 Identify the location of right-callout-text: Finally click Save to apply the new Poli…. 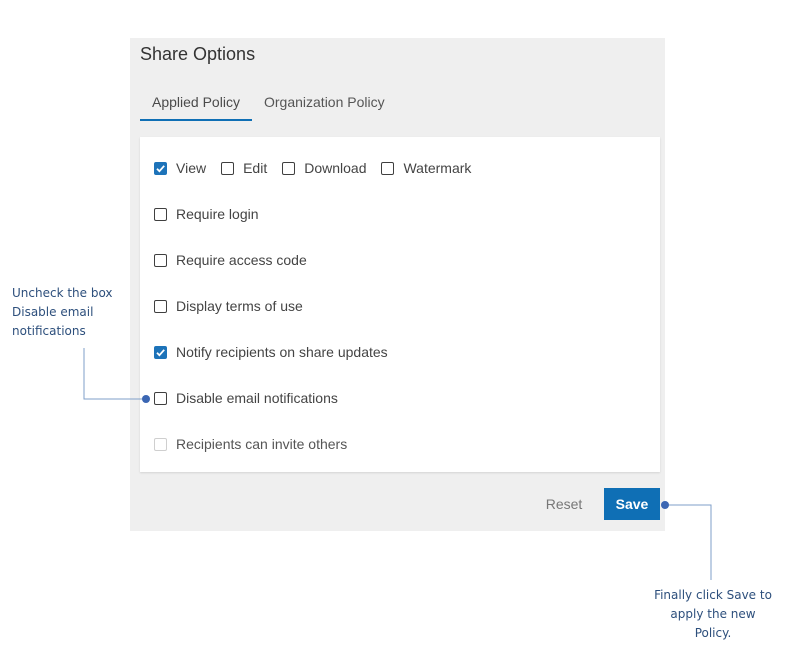
(713, 614).